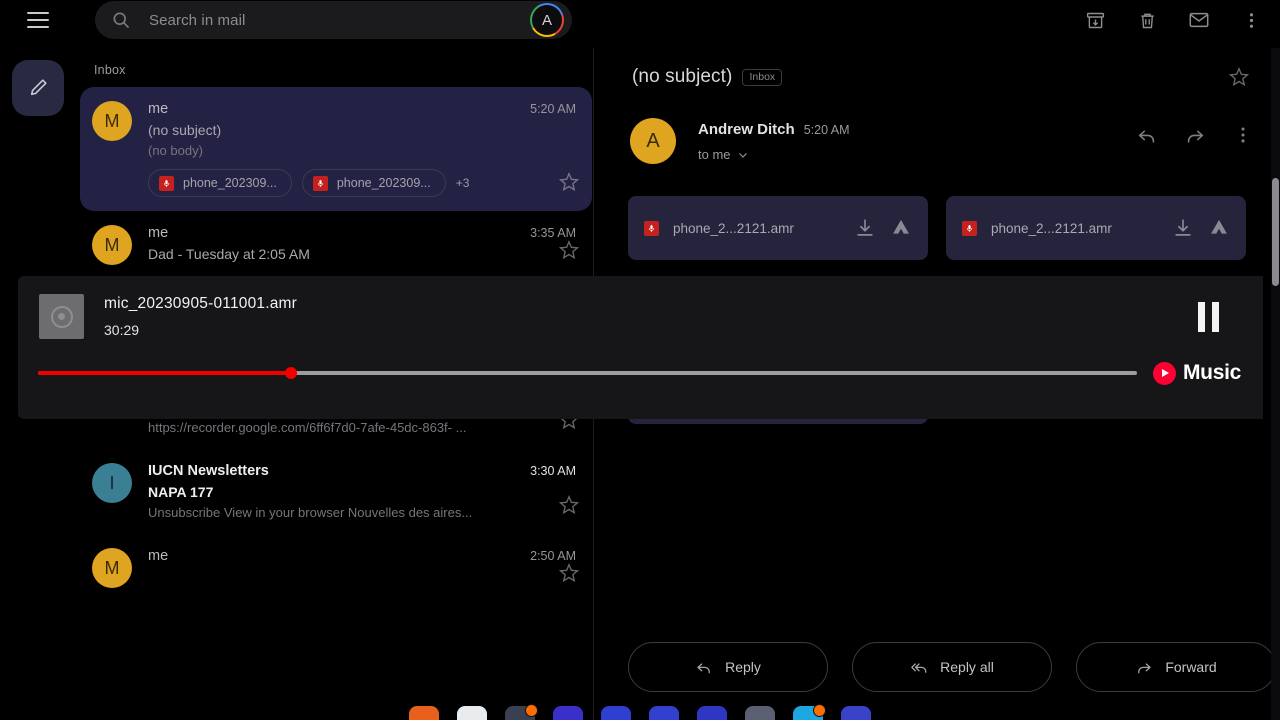 The image size is (1280, 720). I want to click on recipient-line: to me, so click(917, 154).